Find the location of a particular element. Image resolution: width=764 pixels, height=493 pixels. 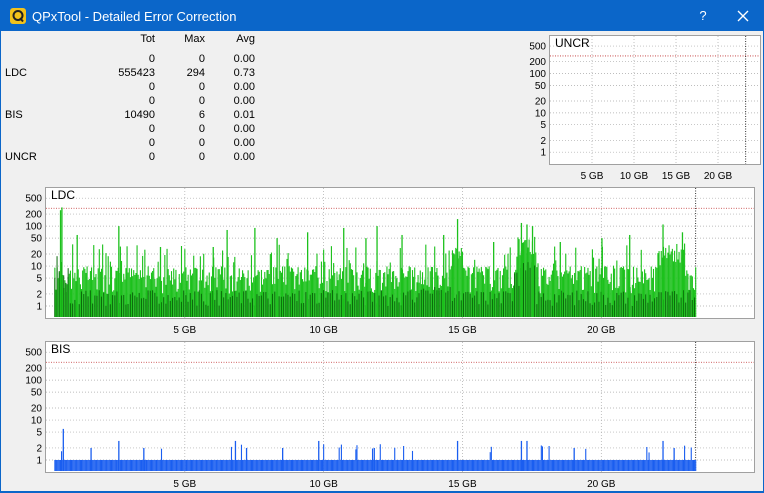

y-tick-label: 1 is located at coordinates (39, 460).